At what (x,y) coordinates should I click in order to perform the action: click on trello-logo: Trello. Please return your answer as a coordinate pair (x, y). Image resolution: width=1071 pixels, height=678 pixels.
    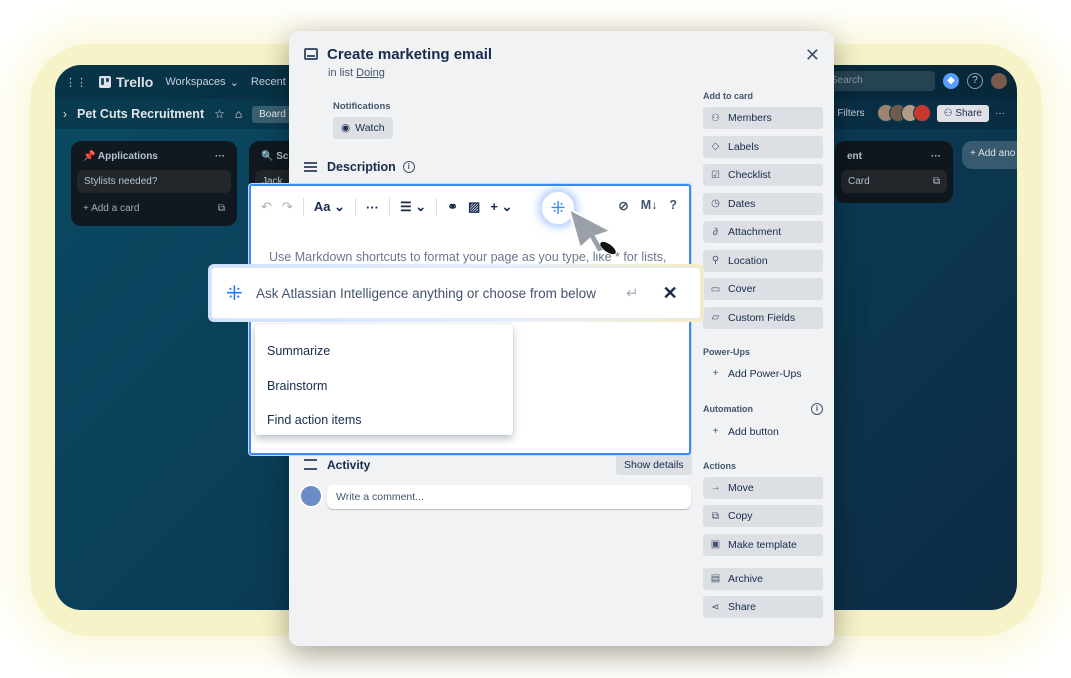
    Looking at the image, I should click on (126, 82).